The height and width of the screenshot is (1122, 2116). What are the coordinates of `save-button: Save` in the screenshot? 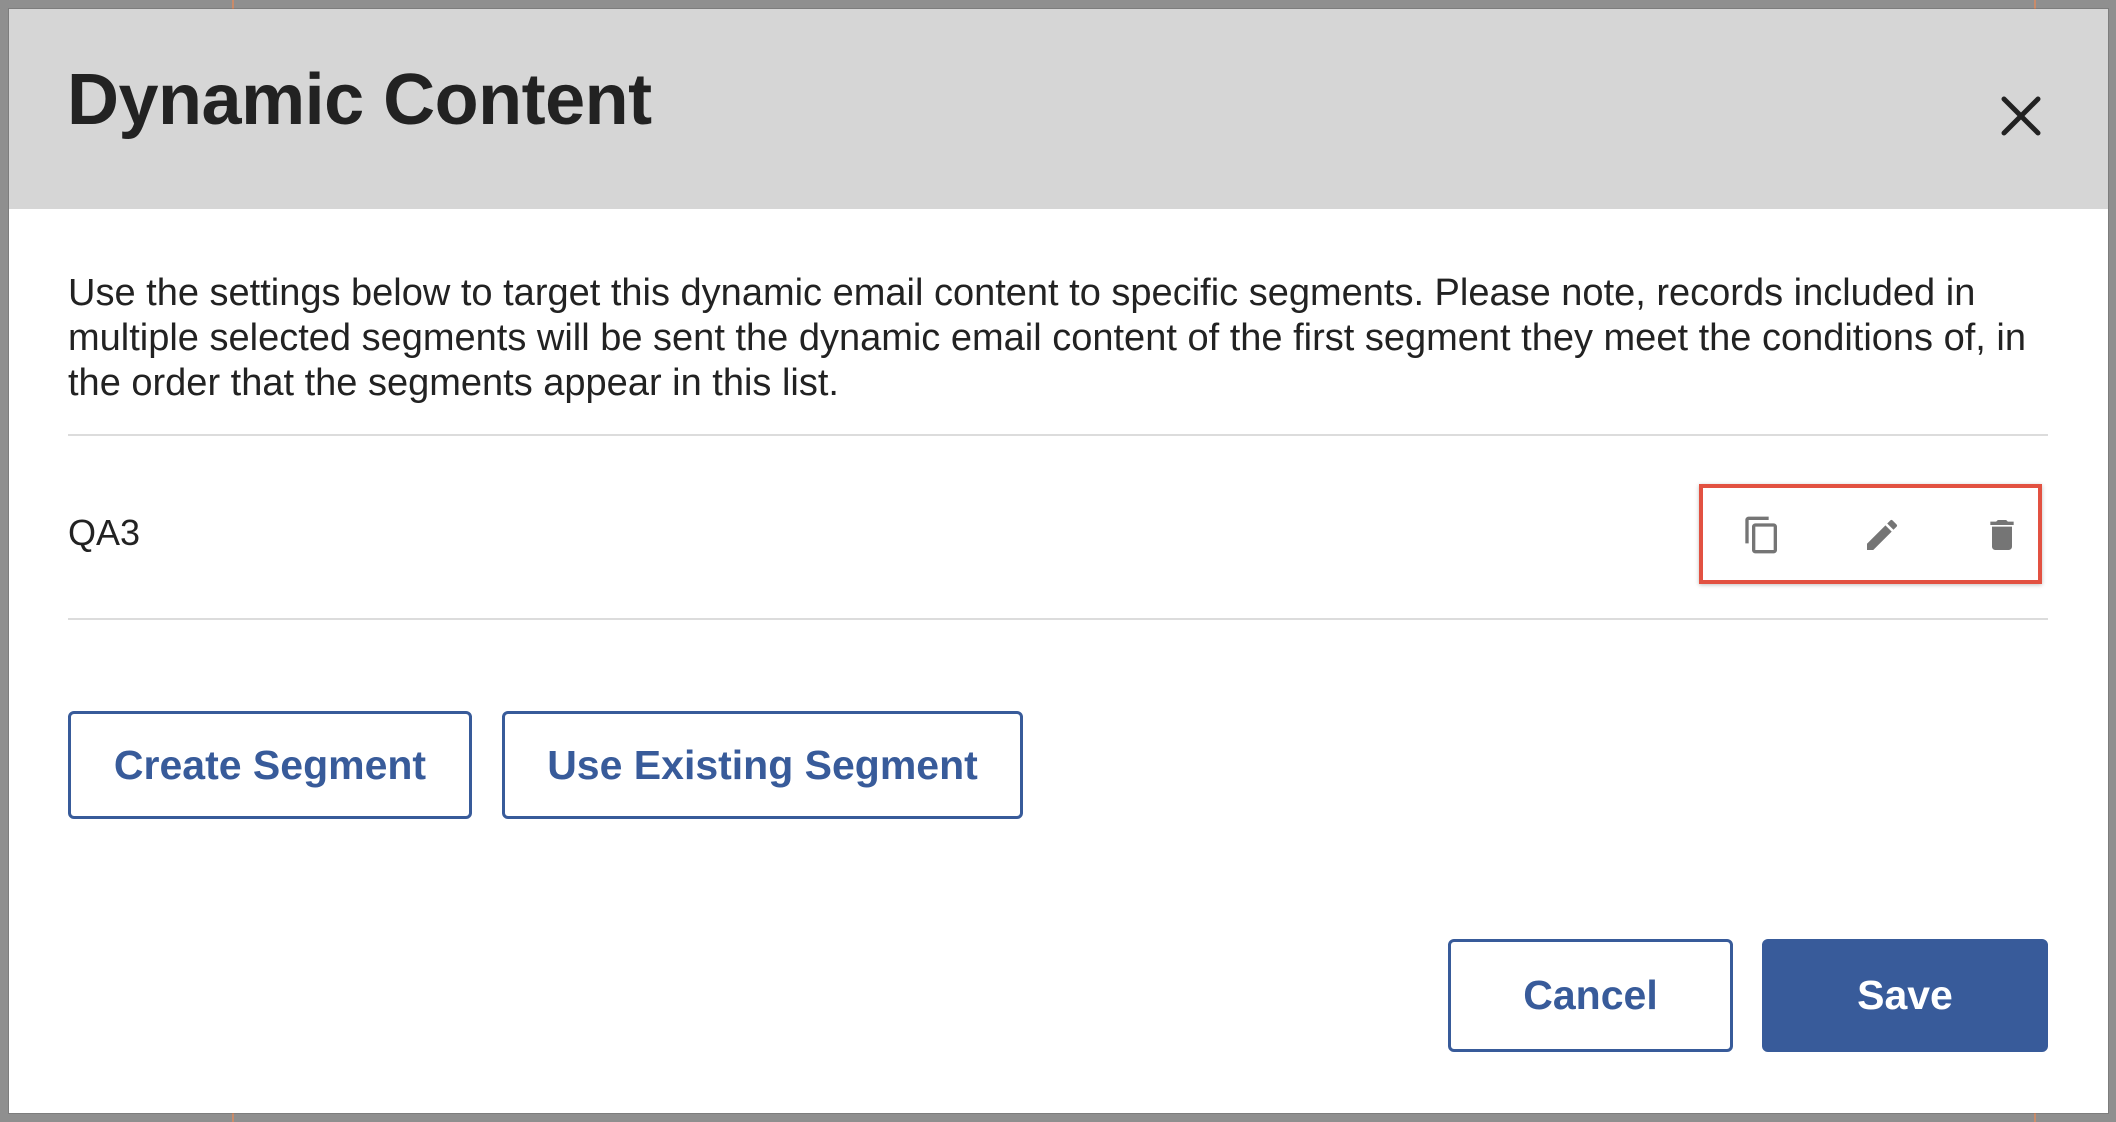 It's located at (1905, 995).